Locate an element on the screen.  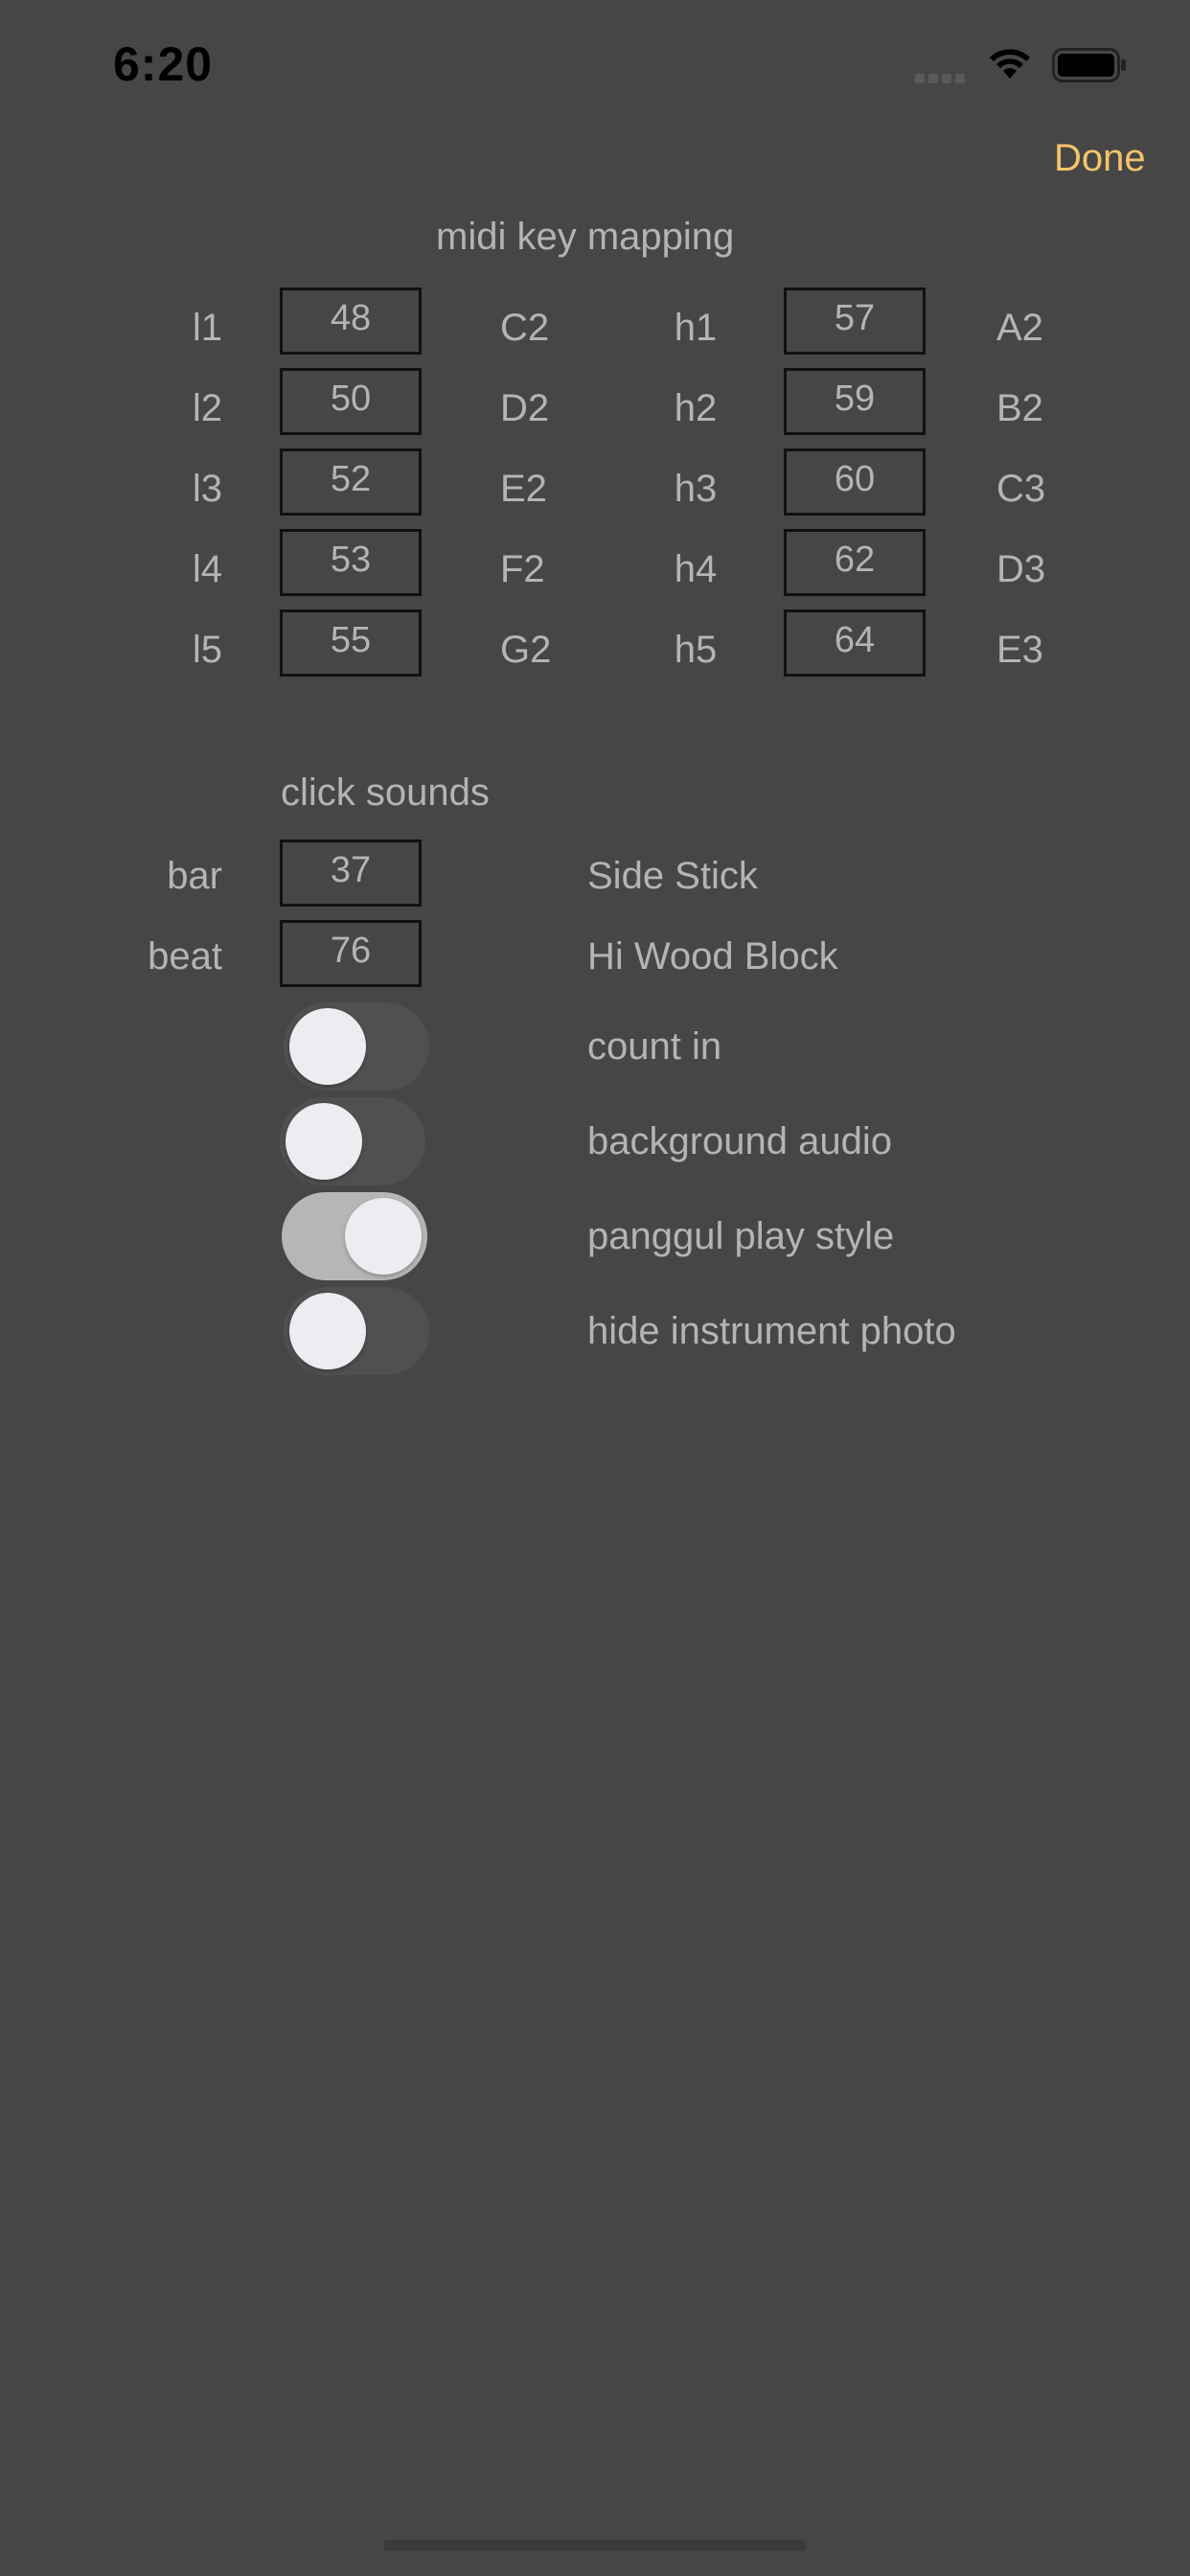
panggul-play-style-toggle is located at coordinates (355, 1236).